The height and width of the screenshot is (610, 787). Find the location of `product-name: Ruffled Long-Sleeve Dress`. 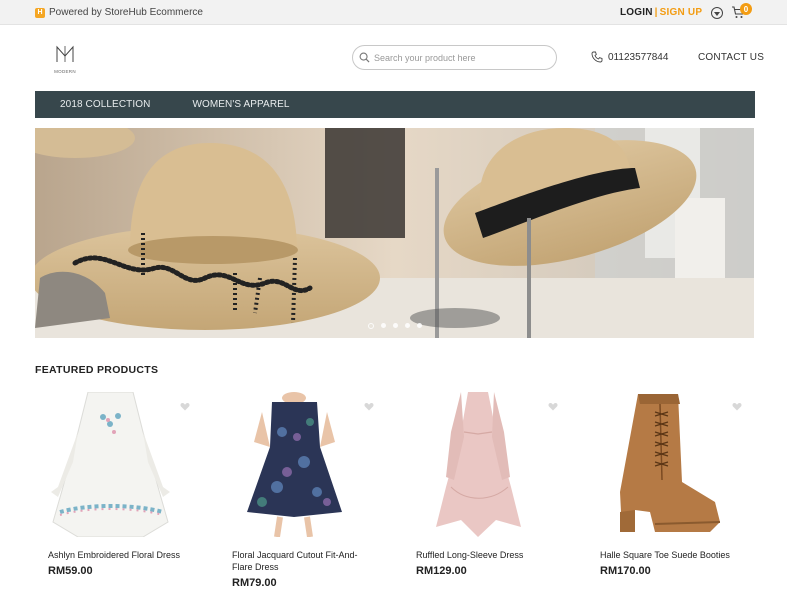

product-name: Ruffled Long-Sleeve Dress is located at coordinates (485, 555).